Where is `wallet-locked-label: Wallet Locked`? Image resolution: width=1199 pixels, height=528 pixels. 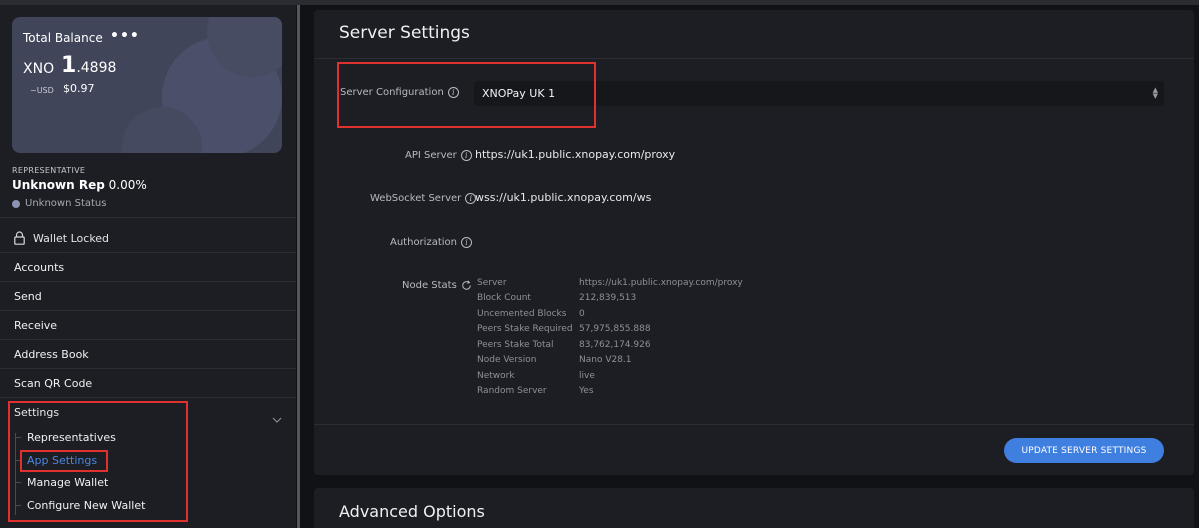
wallet-locked-label: Wallet Locked is located at coordinates (71, 238).